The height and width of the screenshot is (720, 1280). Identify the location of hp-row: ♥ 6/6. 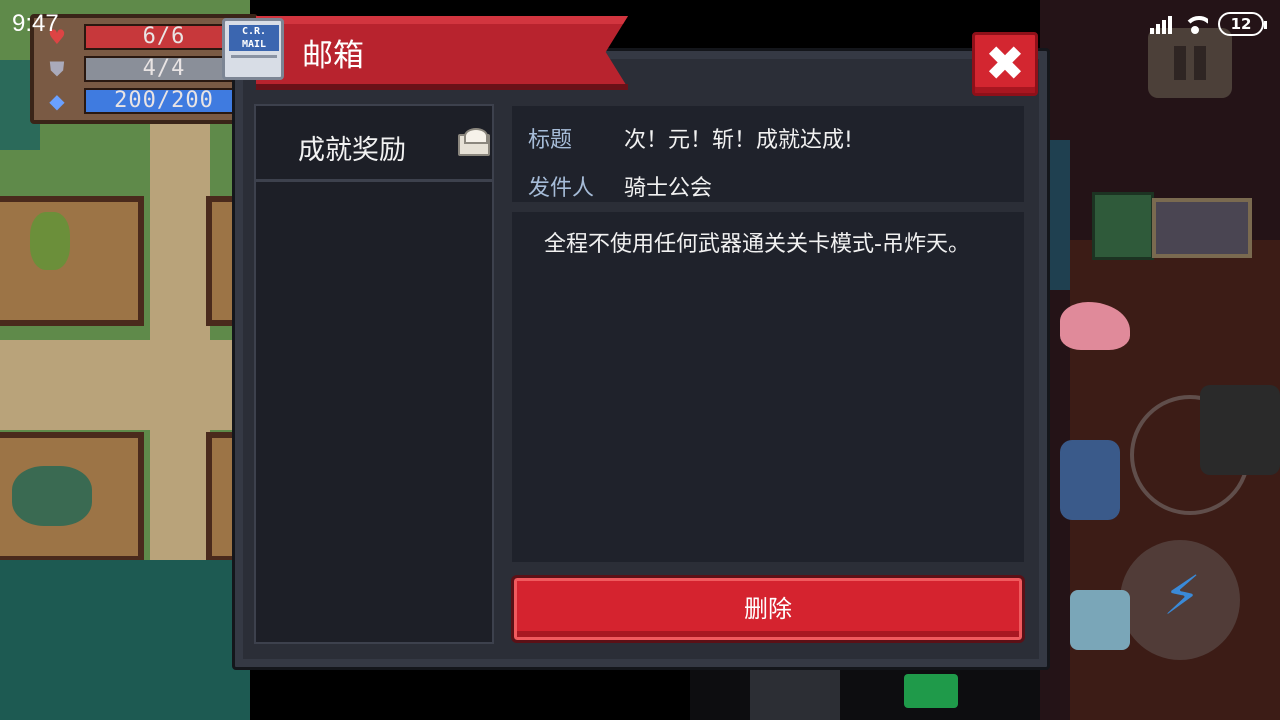
(144, 37).